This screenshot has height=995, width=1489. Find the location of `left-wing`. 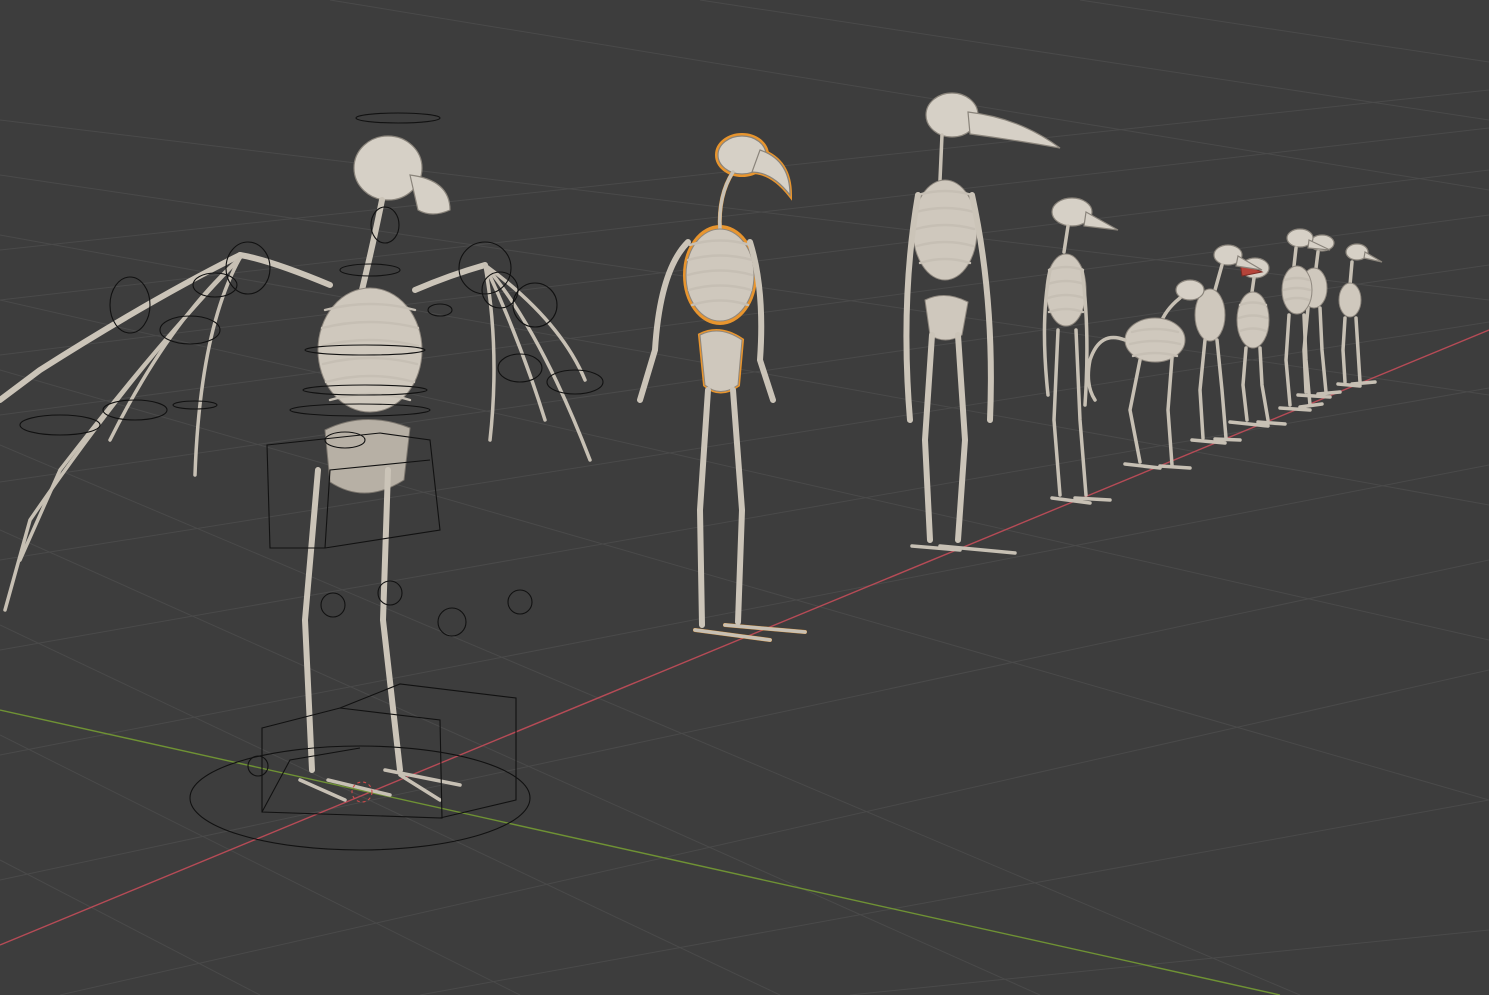

left-wing is located at coordinates (166, 432).